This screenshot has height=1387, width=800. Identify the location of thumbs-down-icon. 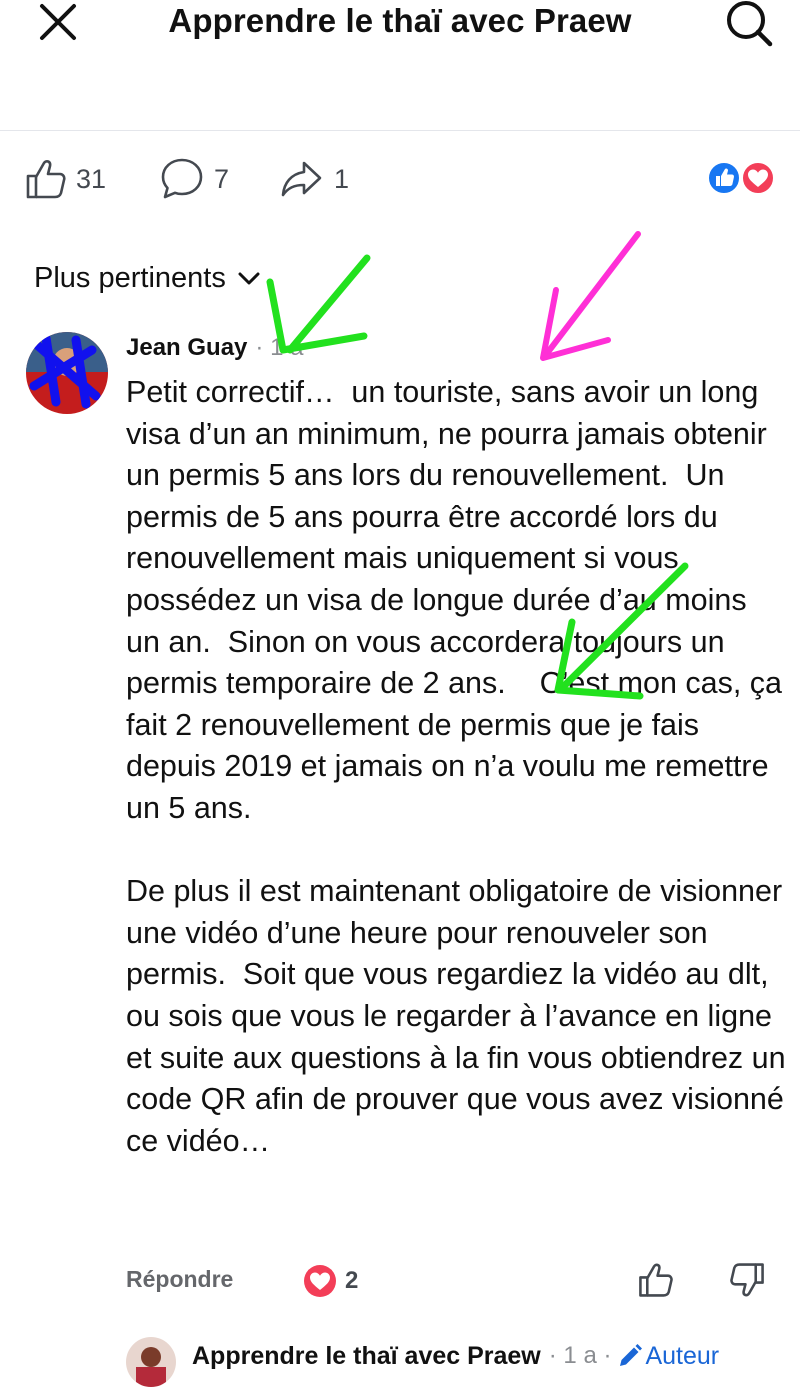
(747, 1280).